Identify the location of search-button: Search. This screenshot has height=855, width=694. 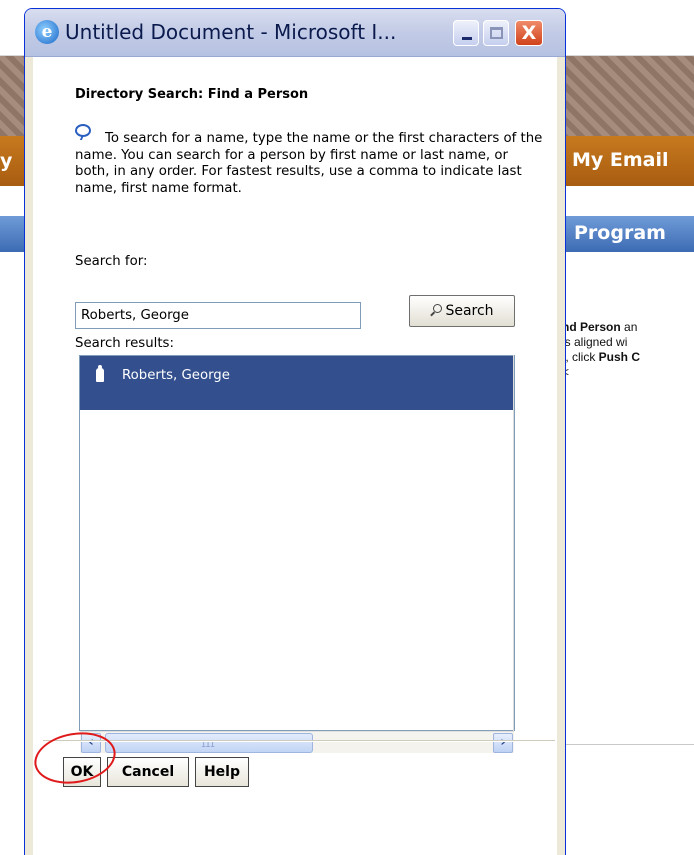
(462, 311).